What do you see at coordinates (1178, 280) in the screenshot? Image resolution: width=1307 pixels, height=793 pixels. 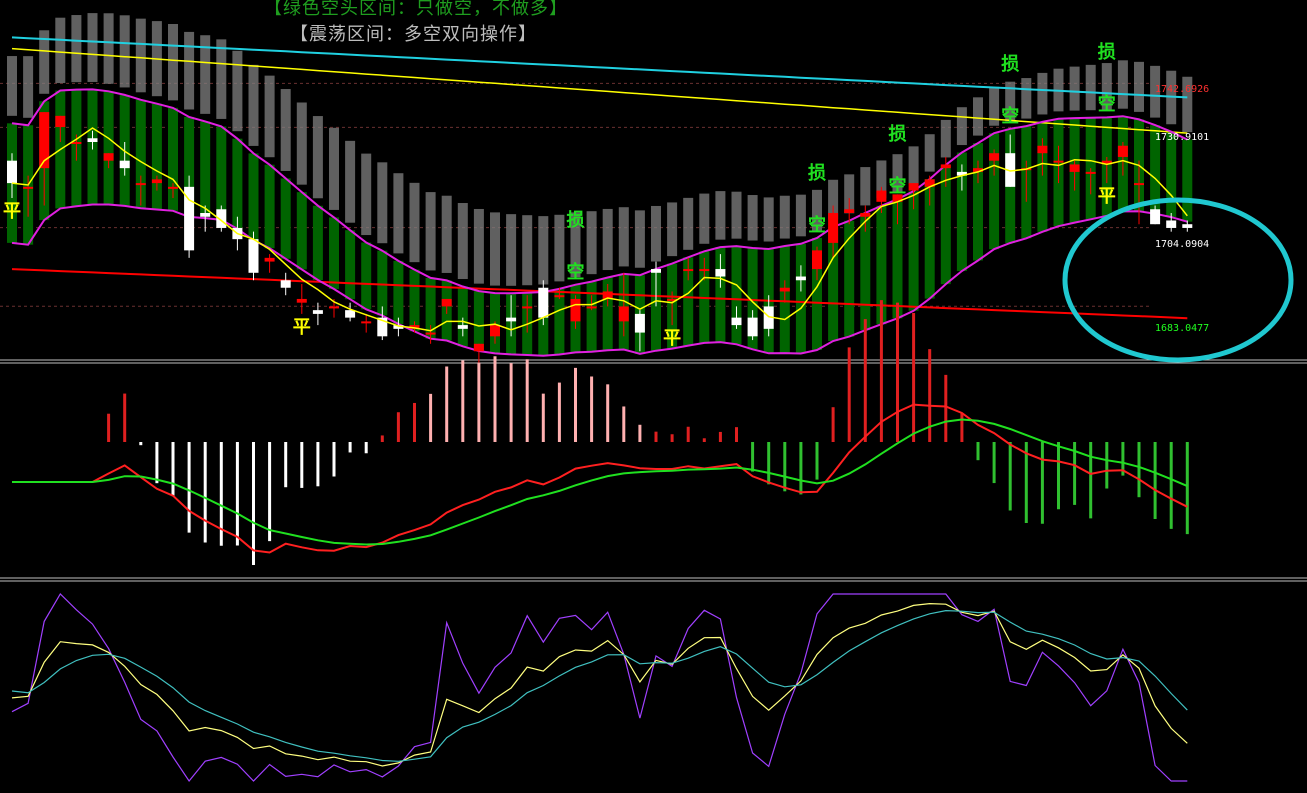 I see `highlight-circle` at bounding box center [1178, 280].